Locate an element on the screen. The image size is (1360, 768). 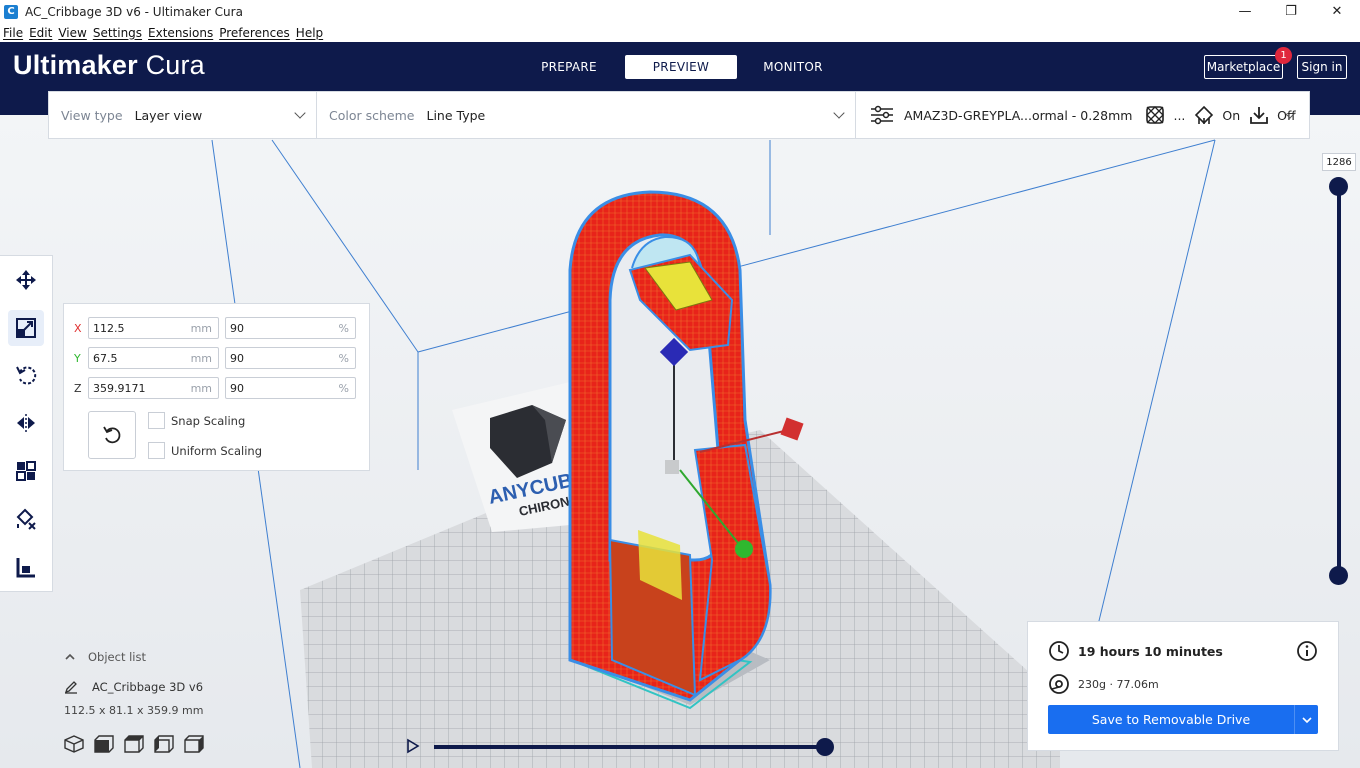
x-percent-unit: % is located at coordinates (343, 328).